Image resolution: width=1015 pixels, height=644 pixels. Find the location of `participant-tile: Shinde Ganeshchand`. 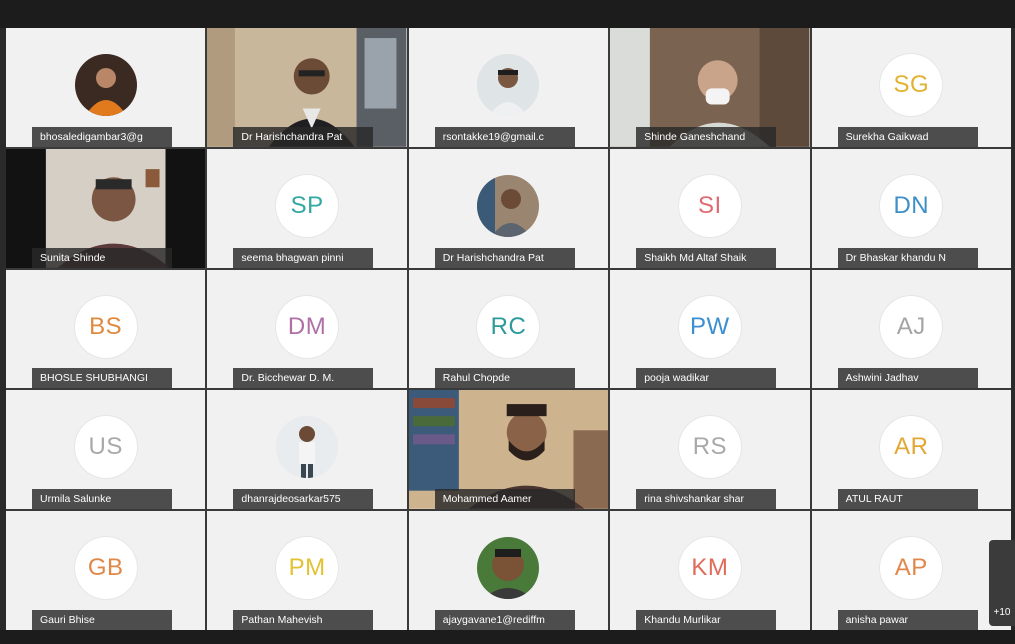

participant-tile: Shinde Ganeshchand is located at coordinates (710, 87).